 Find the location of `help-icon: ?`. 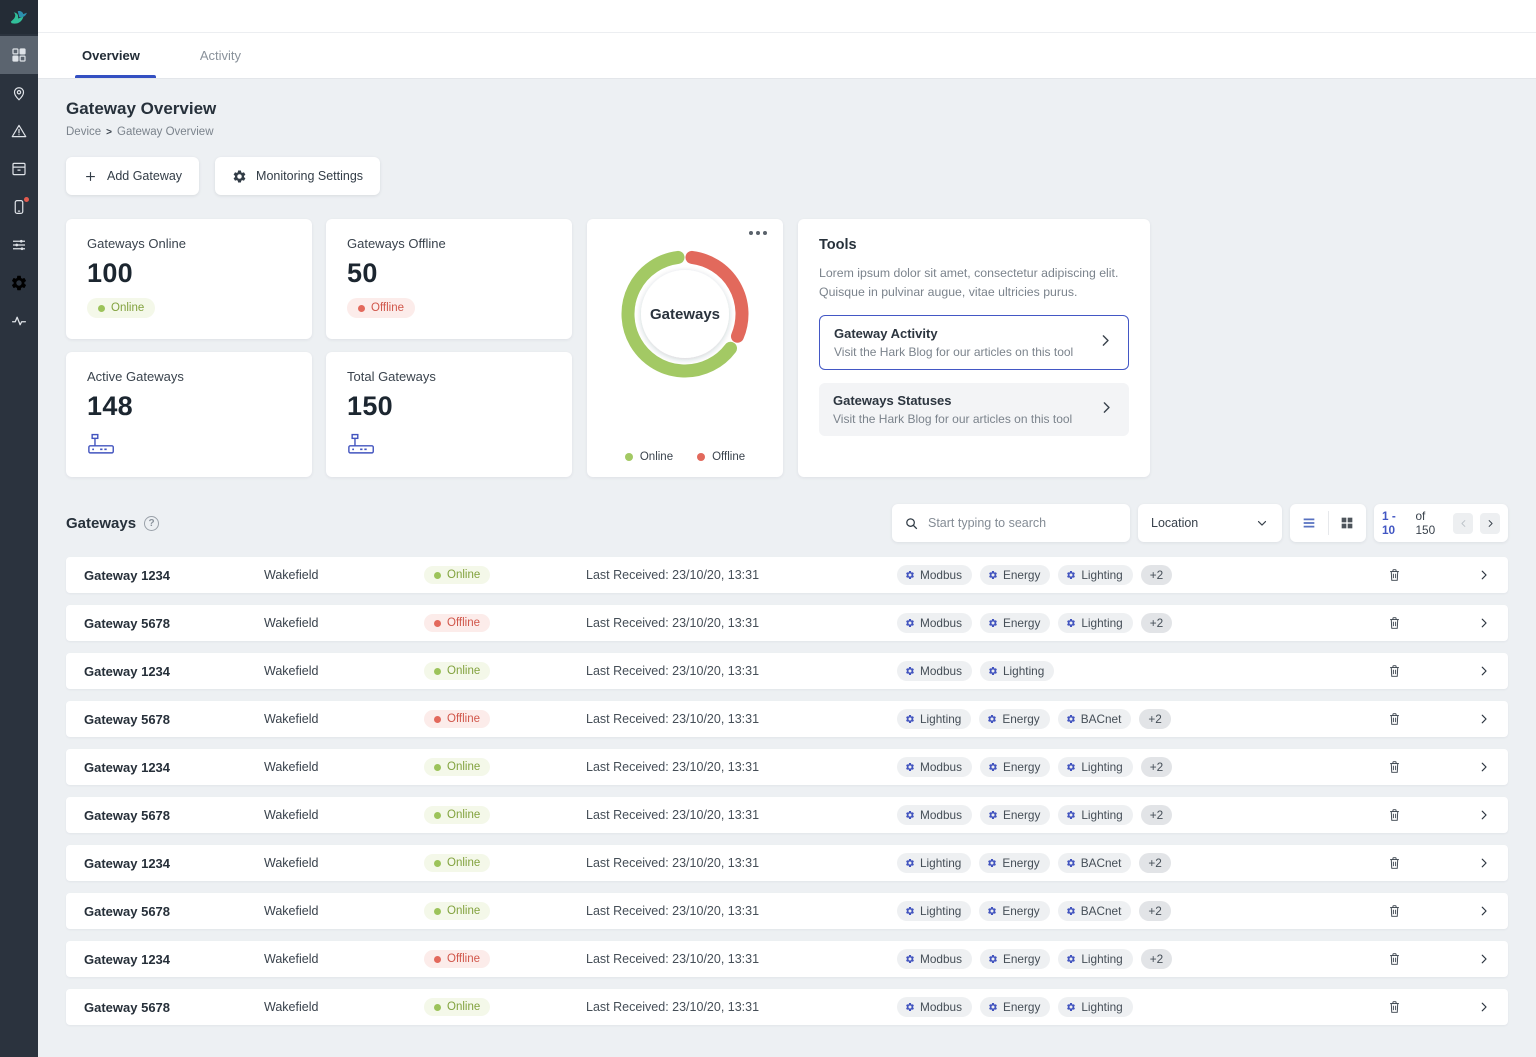

help-icon: ? is located at coordinates (152, 523).